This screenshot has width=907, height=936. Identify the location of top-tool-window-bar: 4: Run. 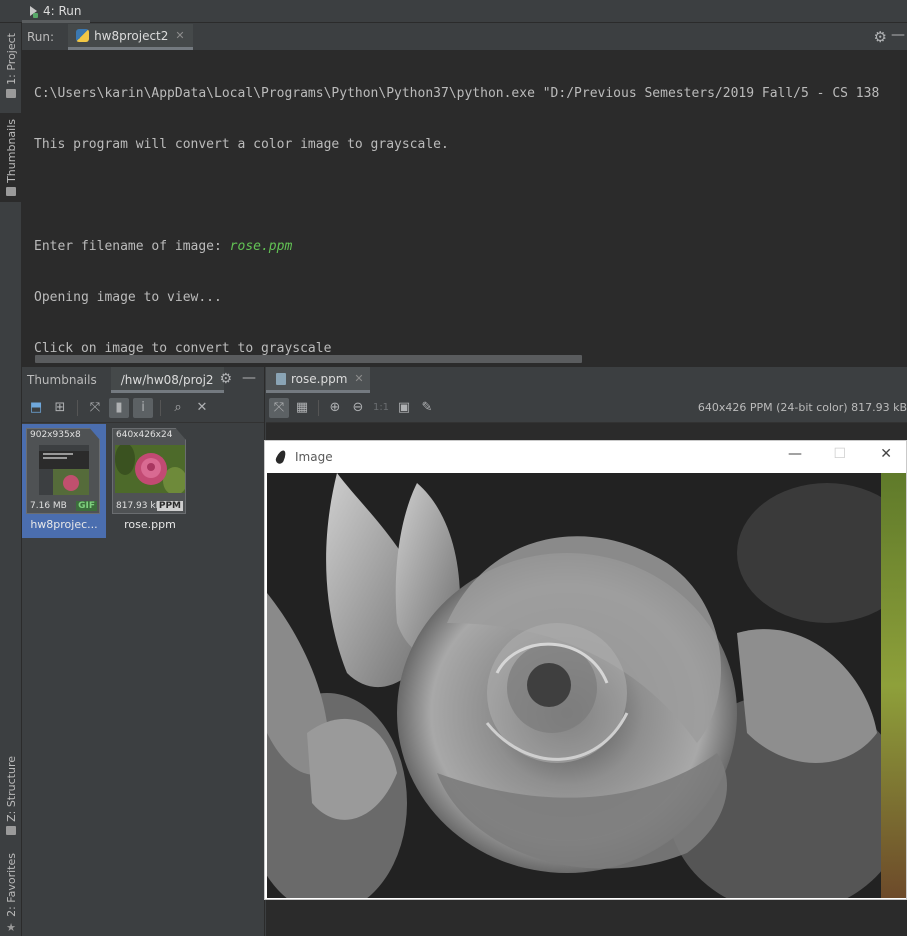
(453, 11).